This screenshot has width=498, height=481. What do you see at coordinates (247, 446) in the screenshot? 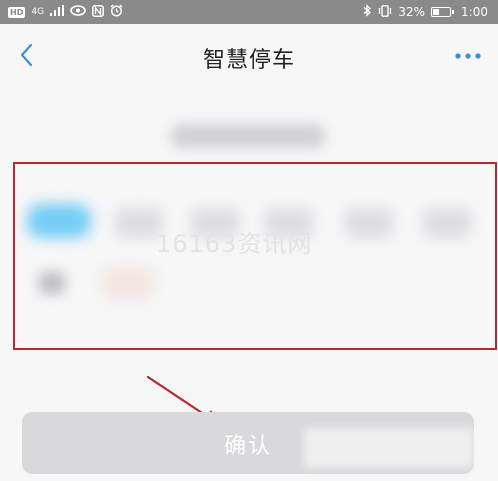
I see `confirm-label: 确认` at bounding box center [247, 446].